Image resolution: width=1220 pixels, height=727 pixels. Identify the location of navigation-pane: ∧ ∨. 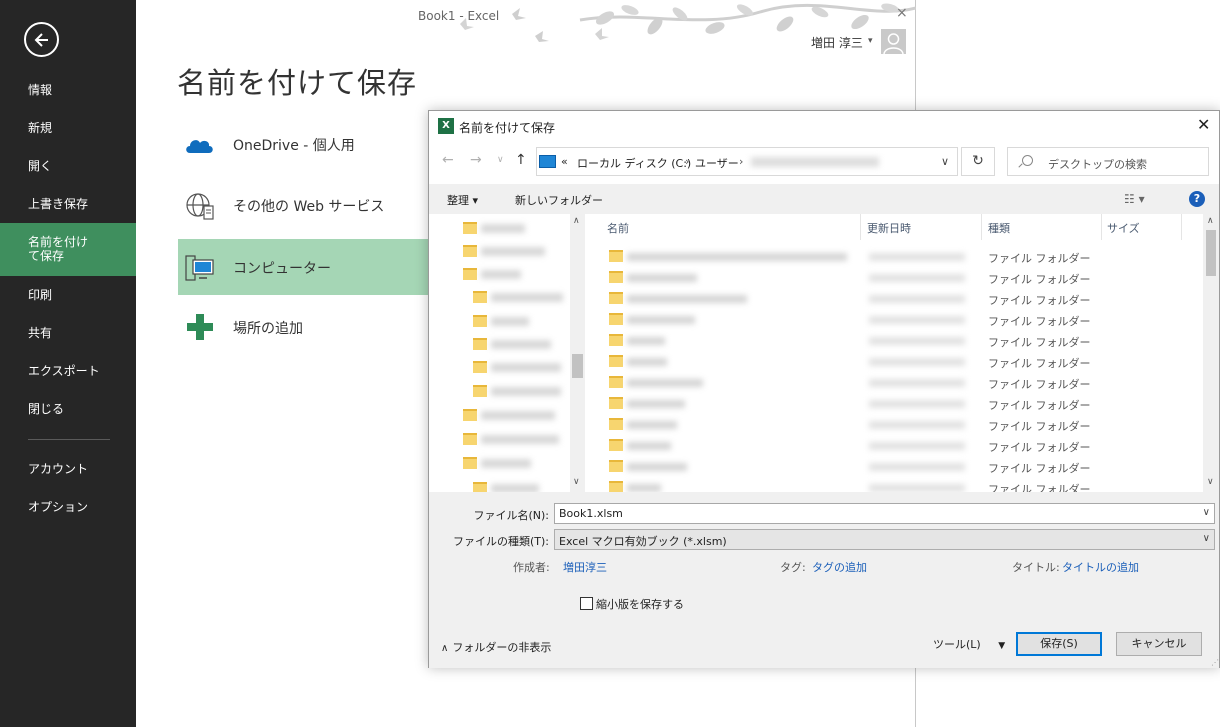
(507, 353).